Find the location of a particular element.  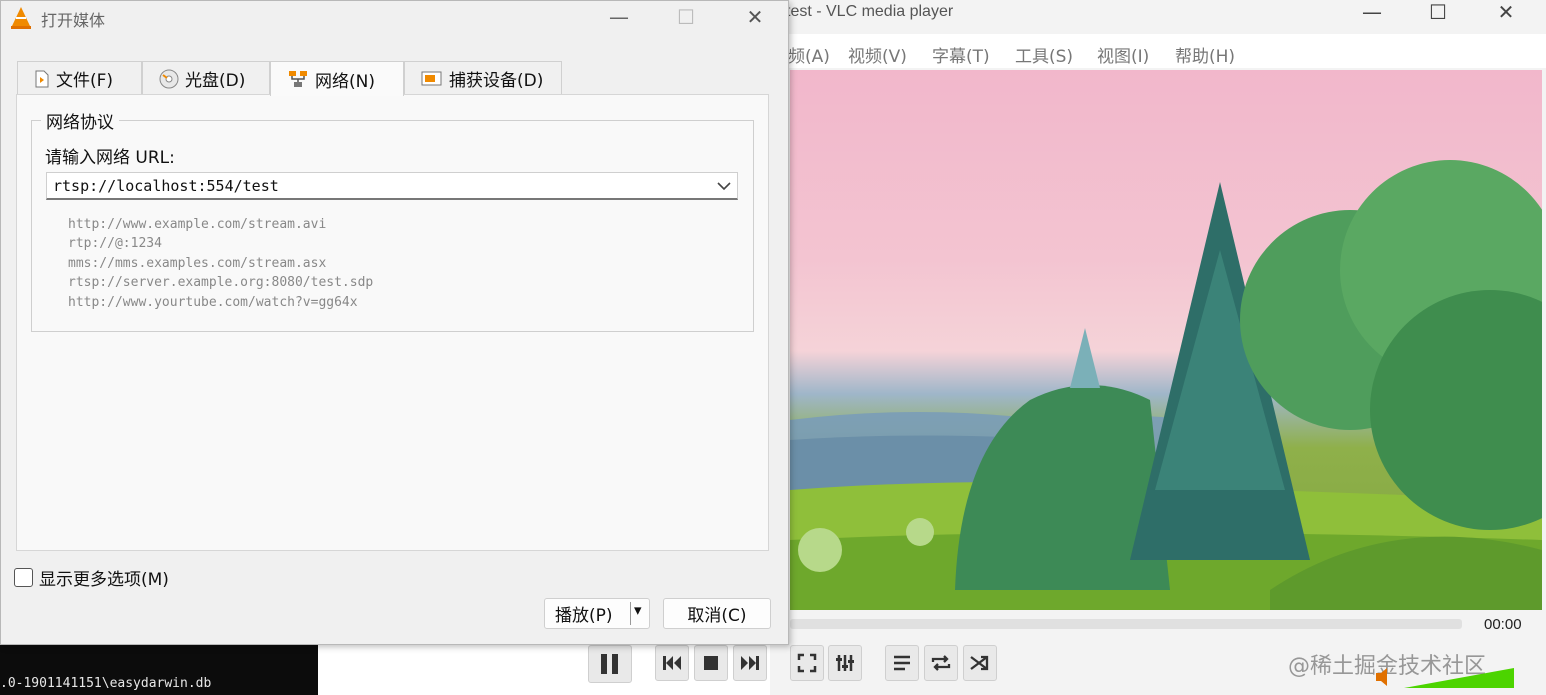

terminal-line: .0-1901141151\easydarwin.db is located at coordinates (106, 683).